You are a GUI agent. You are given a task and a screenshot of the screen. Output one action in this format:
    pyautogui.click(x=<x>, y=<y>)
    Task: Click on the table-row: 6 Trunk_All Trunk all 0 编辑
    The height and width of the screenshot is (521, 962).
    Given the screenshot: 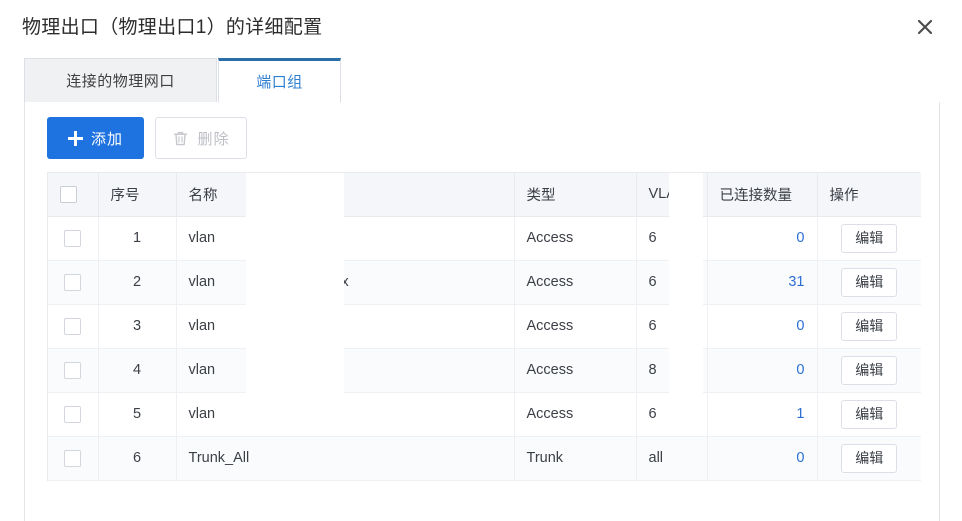 What is the action you would take?
    pyautogui.click(x=484, y=458)
    